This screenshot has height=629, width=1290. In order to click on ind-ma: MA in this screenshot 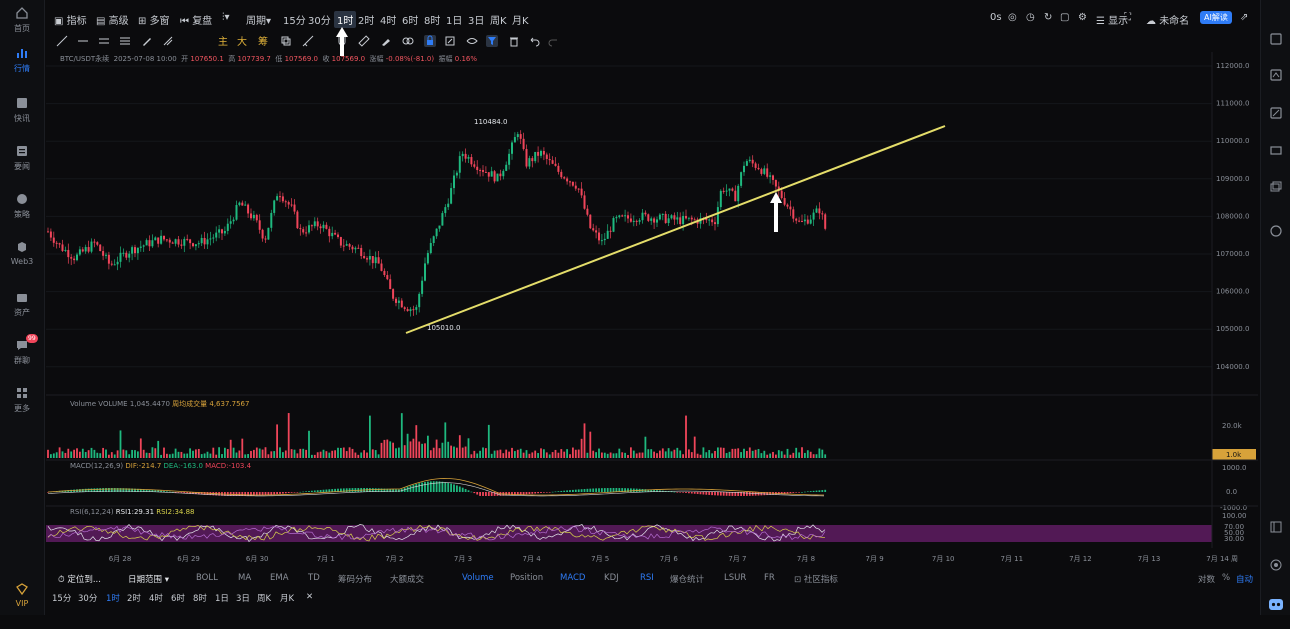, I will do `click(244, 578)`.